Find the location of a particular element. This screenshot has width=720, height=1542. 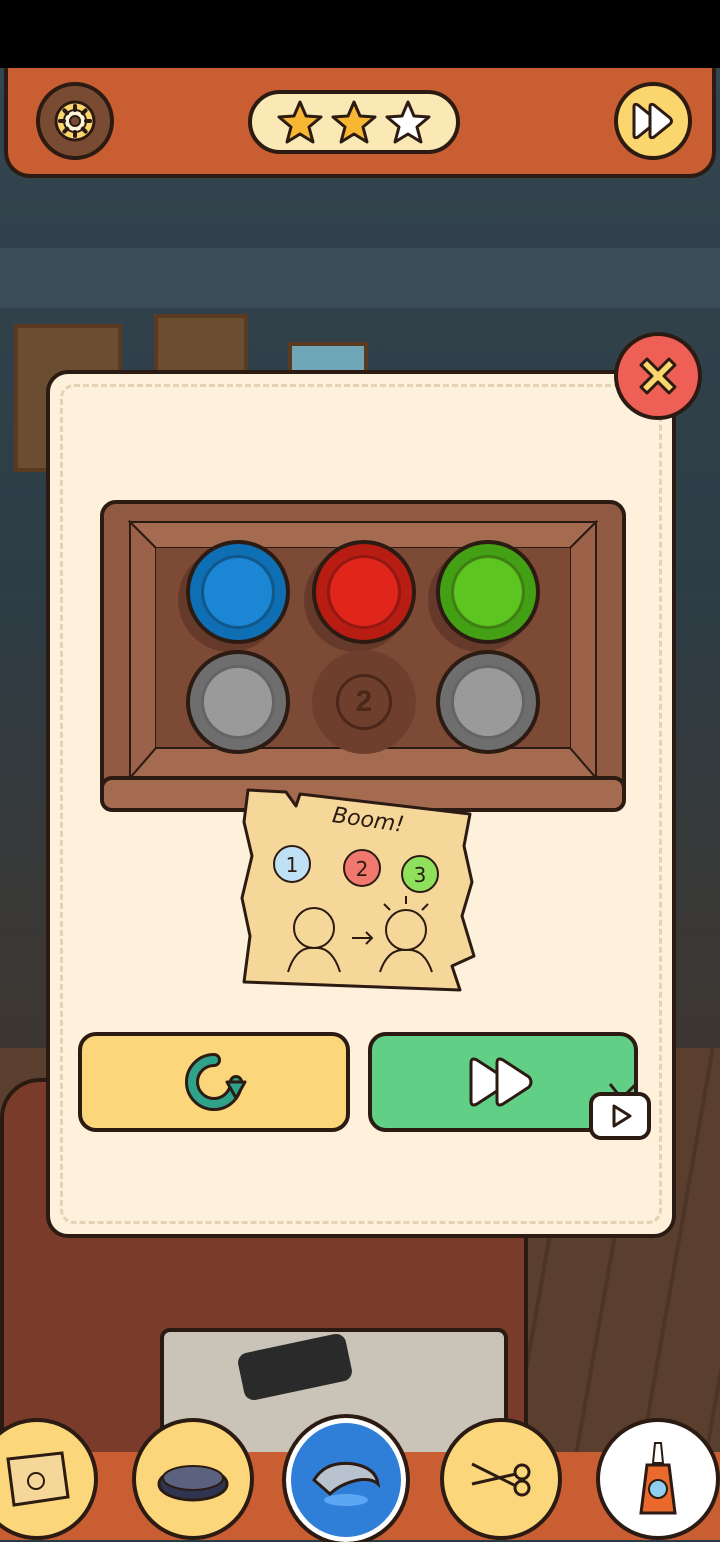

close-icon is located at coordinates (658, 376).